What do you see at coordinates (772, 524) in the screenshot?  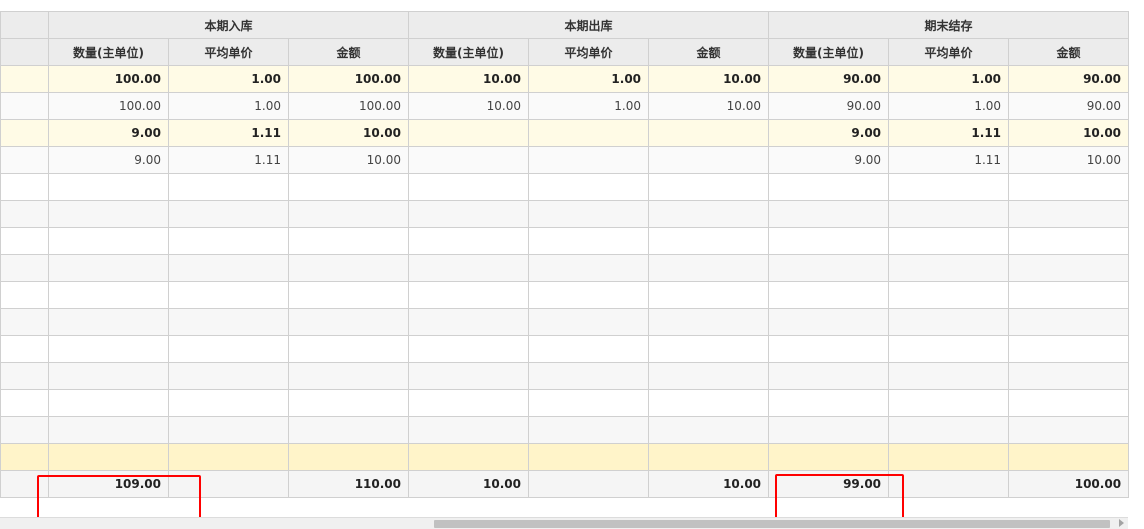 I see `scrollbar-thumb` at bounding box center [772, 524].